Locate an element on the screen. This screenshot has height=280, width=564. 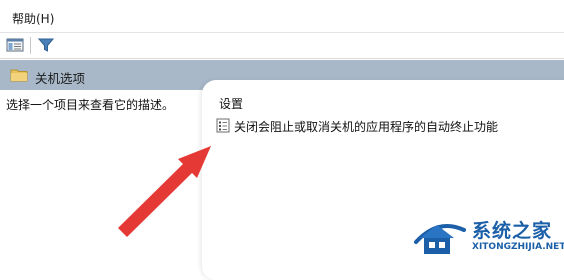
watermark: 系统之家 XITONGZHIJIA.NET is located at coordinates (487, 237).